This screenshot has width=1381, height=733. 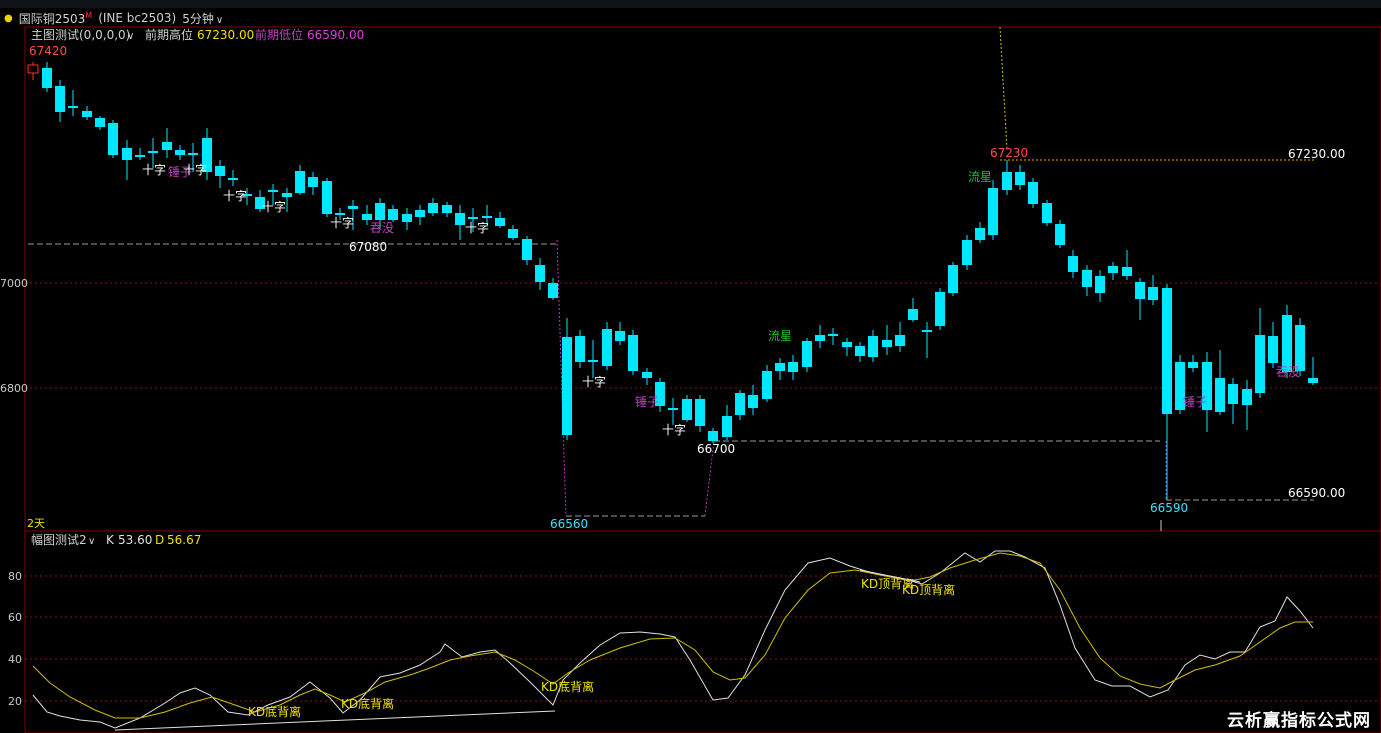 What do you see at coordinates (135, 540) in the screenshot?
I see `k-value: 53.60` at bounding box center [135, 540].